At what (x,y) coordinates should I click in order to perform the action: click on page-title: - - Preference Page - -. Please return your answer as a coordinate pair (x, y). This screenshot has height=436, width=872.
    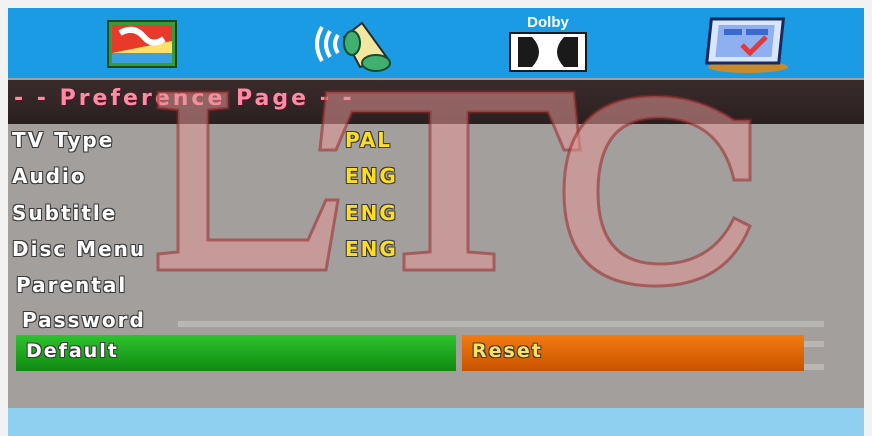
    Looking at the image, I should click on (184, 98).